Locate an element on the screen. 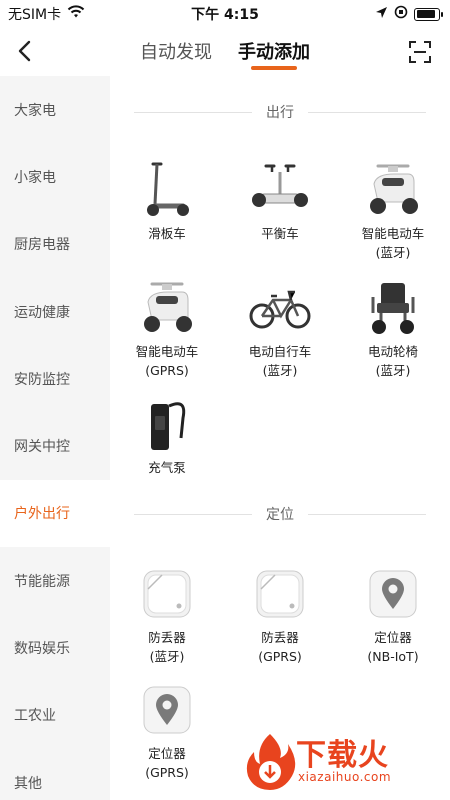 Image resolution: width=450 pixels, height=800 pixels. device-locator-nb-iot: 定位器 (NB-IoT) is located at coordinates (393, 614).